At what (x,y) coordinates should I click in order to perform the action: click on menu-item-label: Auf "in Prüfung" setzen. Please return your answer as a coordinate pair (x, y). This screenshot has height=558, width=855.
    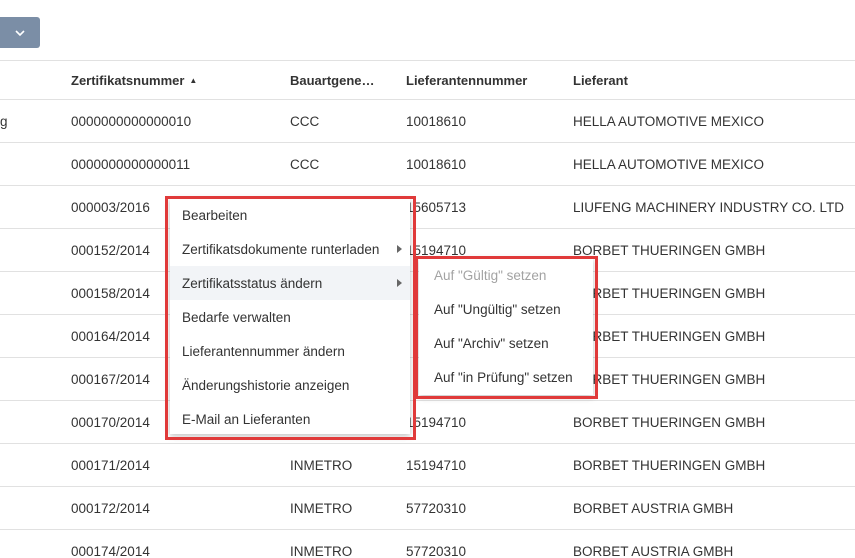
    Looking at the image, I should click on (503, 377).